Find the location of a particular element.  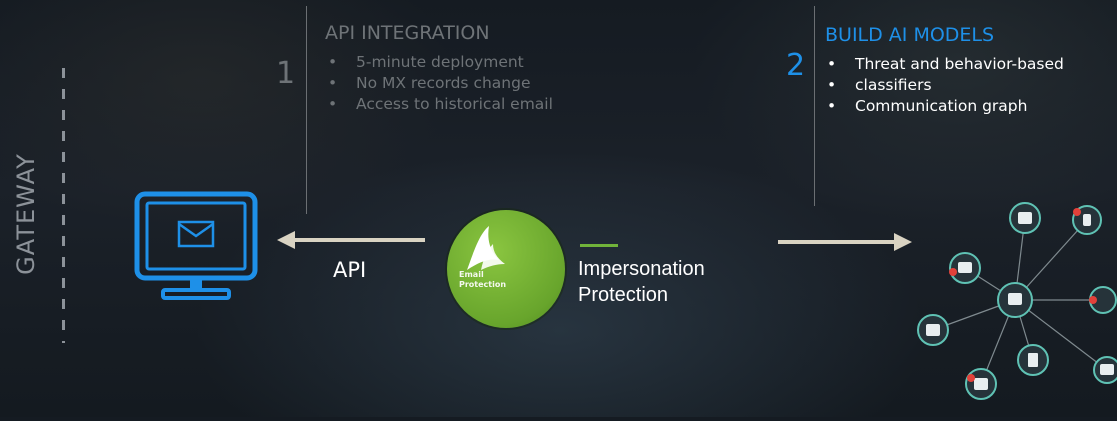

product-name: Impersonation Protection is located at coordinates (641, 282).